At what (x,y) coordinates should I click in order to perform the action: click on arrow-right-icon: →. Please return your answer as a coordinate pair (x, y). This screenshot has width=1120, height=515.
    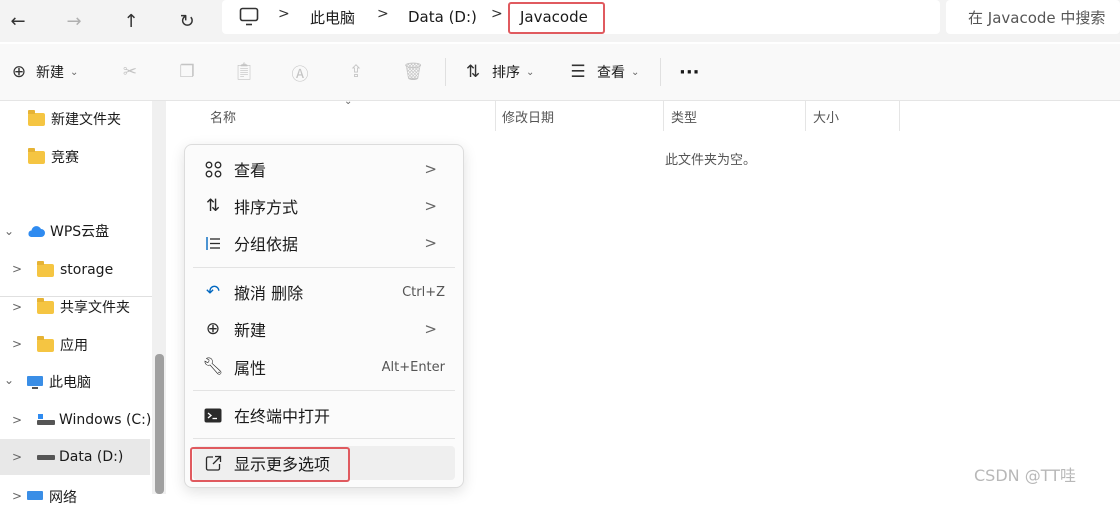
    Looking at the image, I should click on (74, 21).